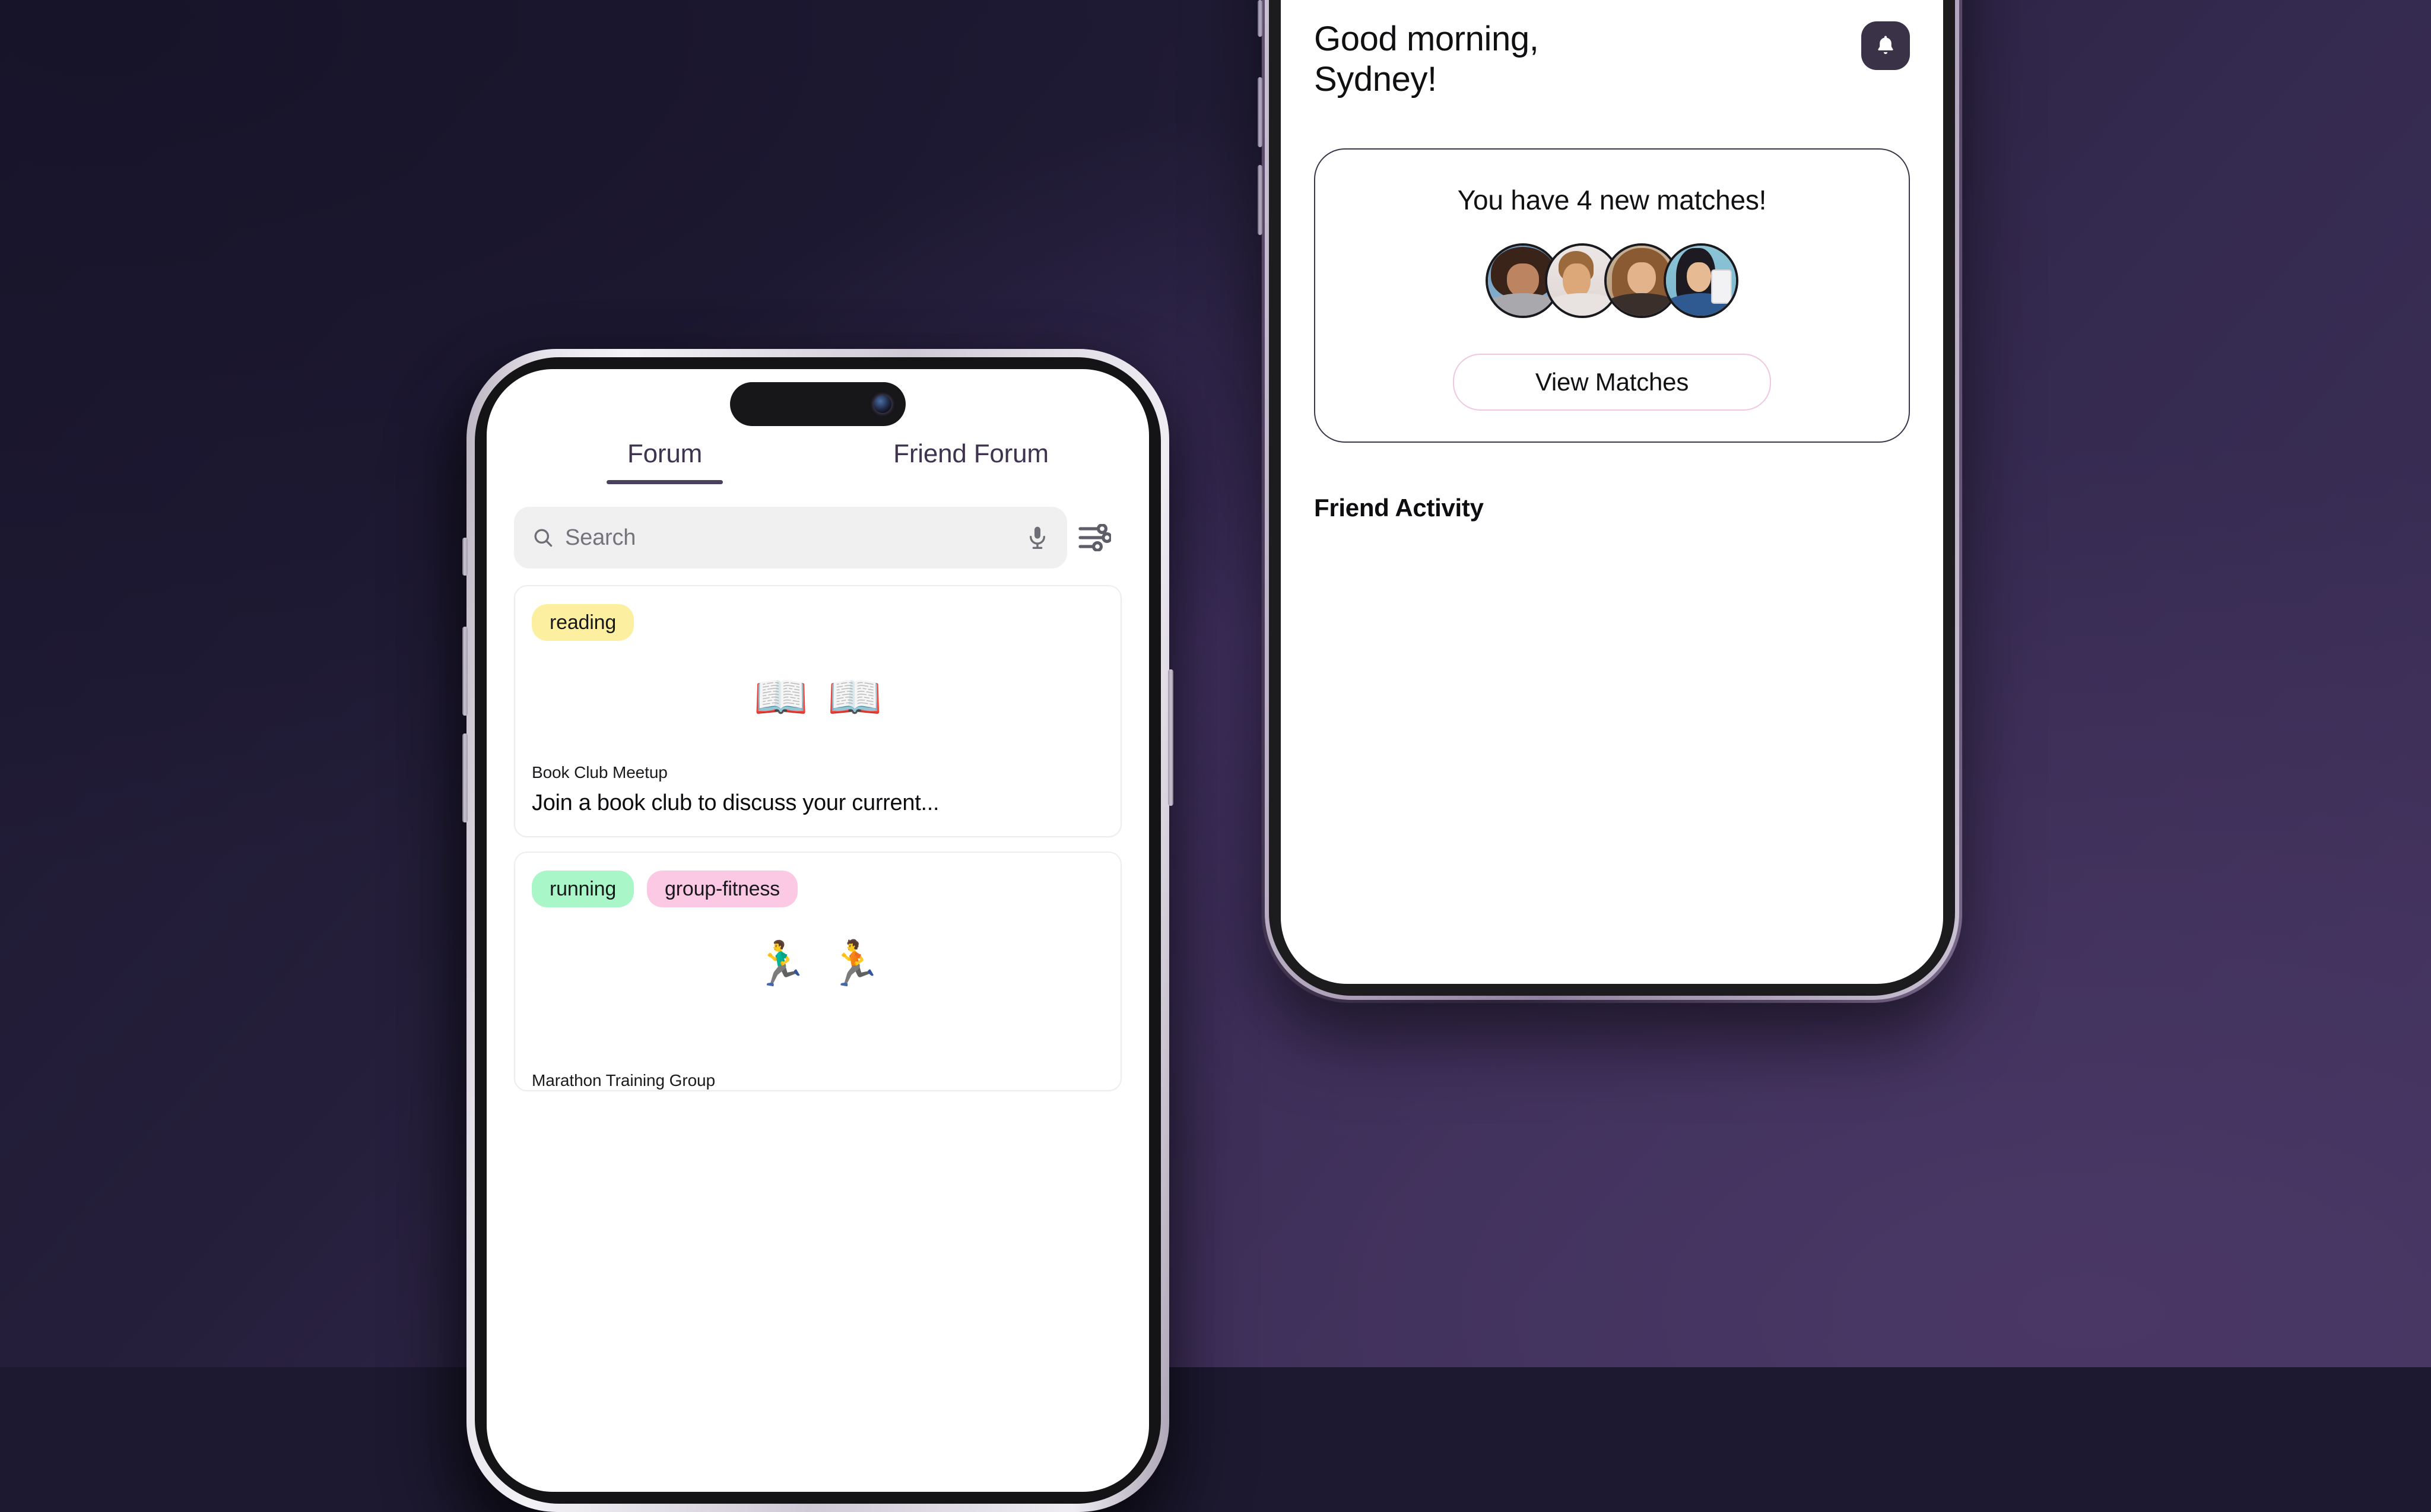 This screenshot has height=1512, width=2431. I want to click on left-phone-volume-down-button, so click(465, 777).